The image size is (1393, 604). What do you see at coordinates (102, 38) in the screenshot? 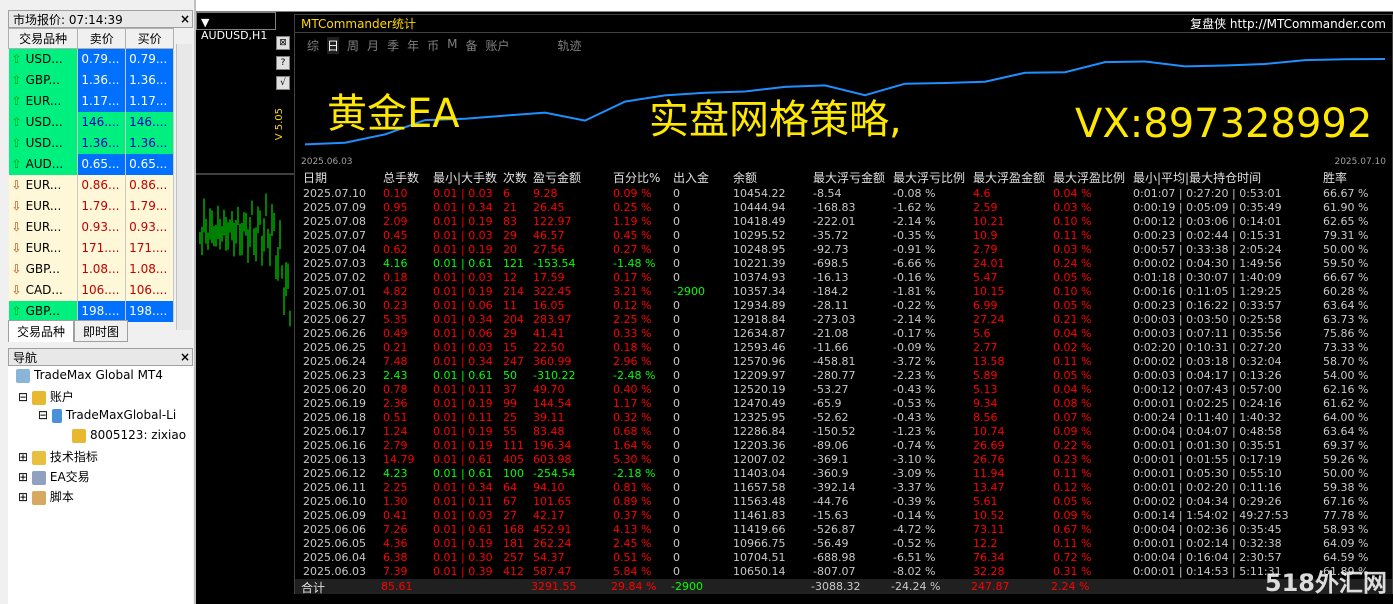
I see `col-bid: 卖价` at bounding box center [102, 38].